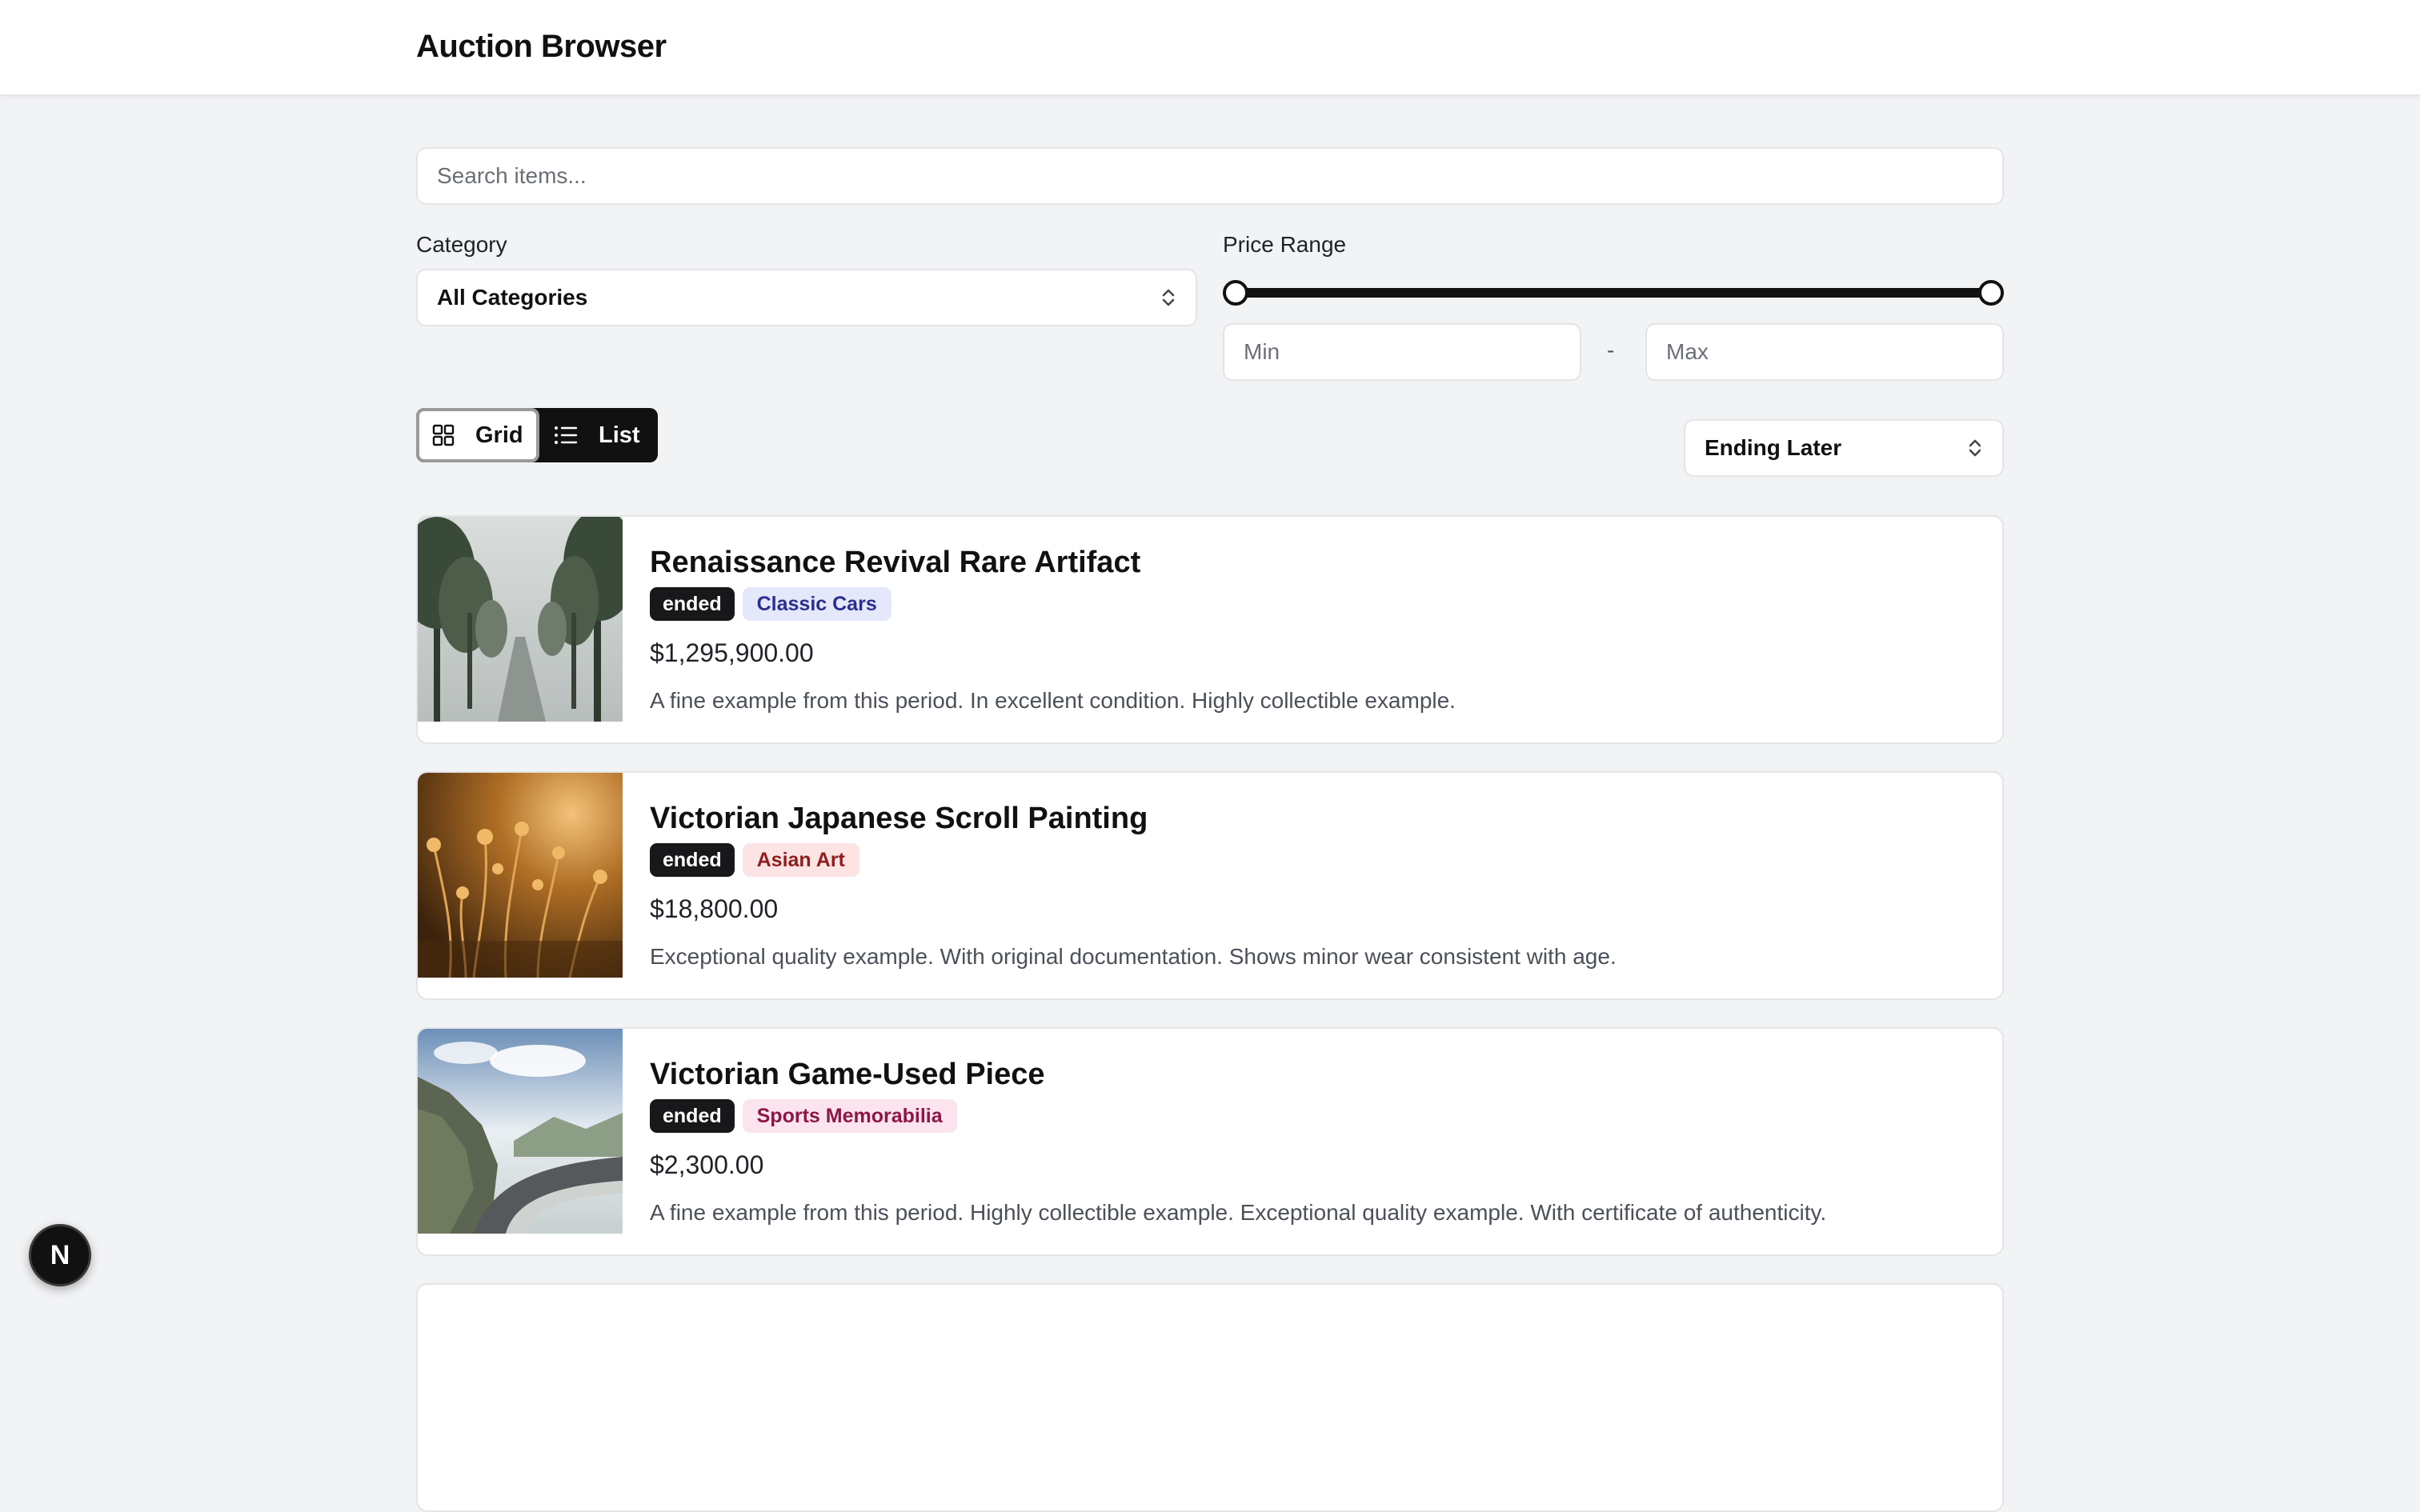 The width and height of the screenshot is (2420, 1512). What do you see at coordinates (1402, 352) in the screenshot?
I see `price-min-input` at bounding box center [1402, 352].